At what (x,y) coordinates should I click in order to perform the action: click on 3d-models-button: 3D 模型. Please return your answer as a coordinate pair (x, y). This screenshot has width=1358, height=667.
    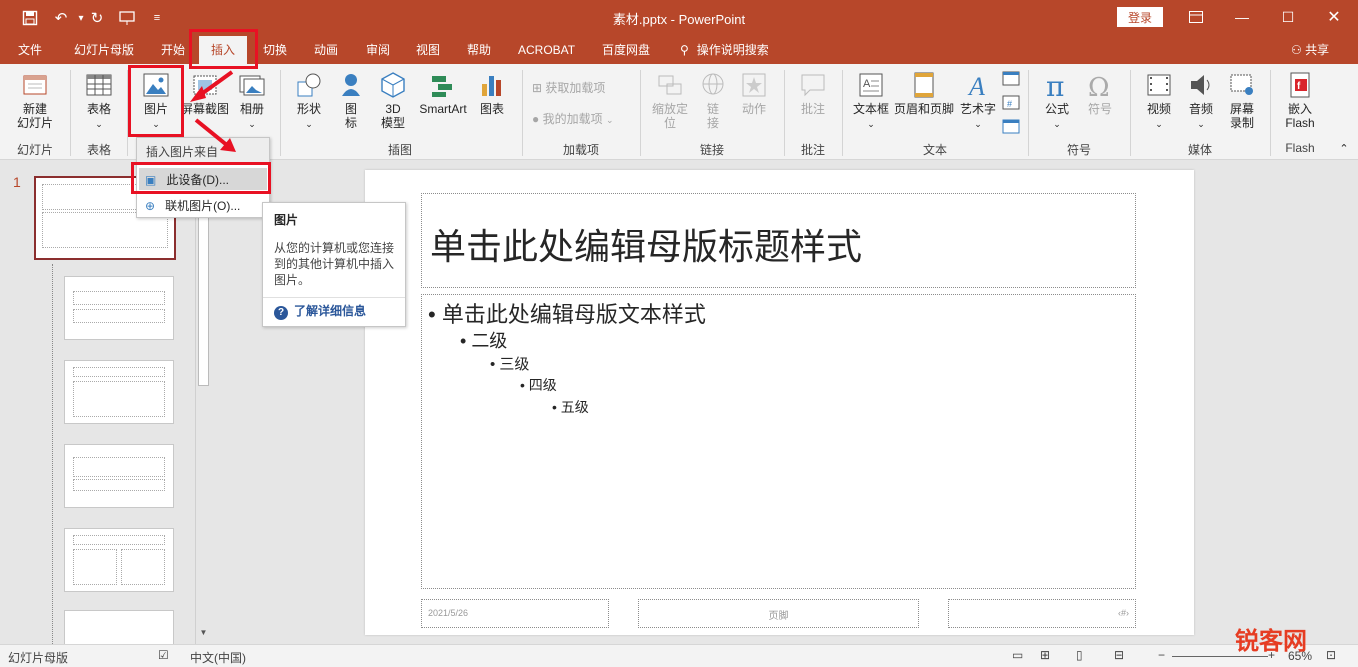
    Looking at the image, I should click on (393, 100).